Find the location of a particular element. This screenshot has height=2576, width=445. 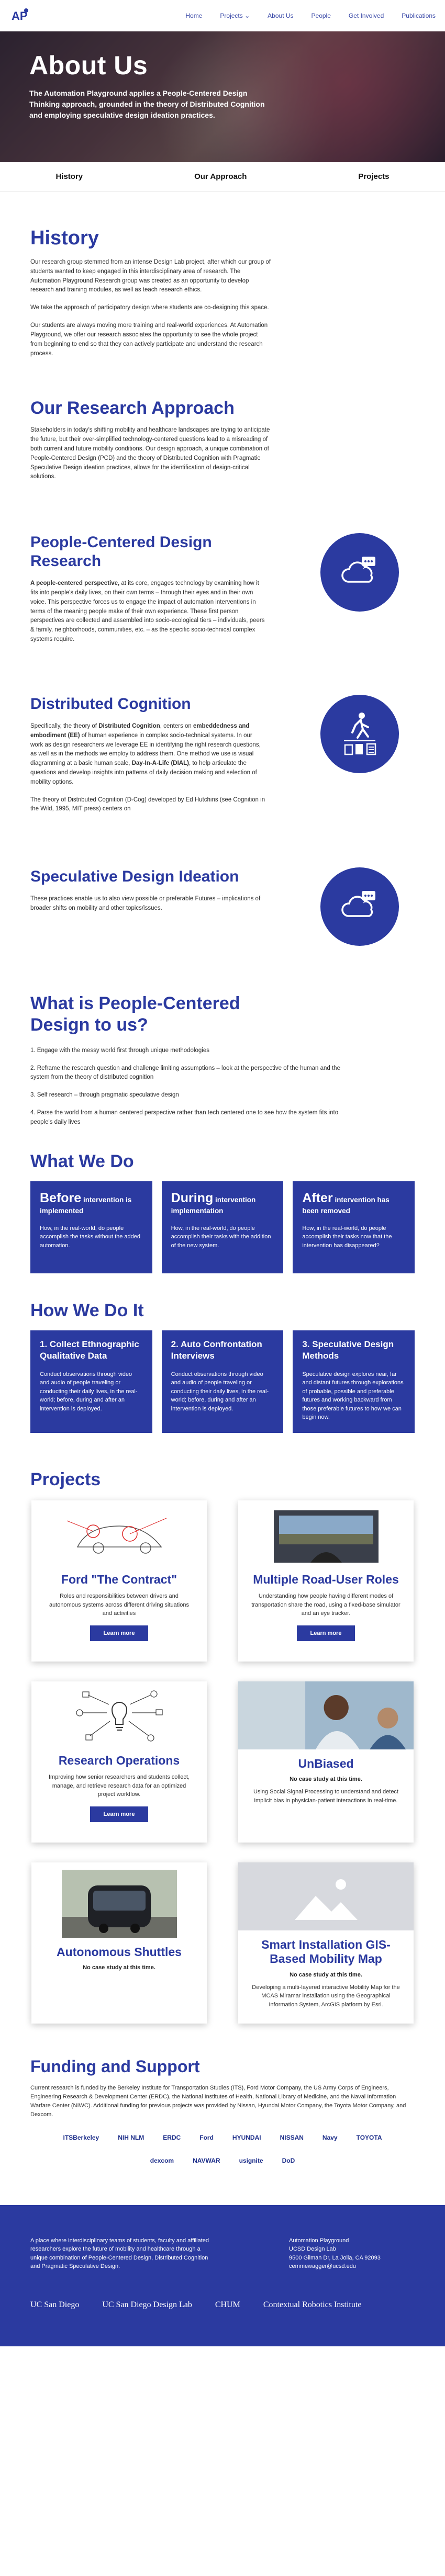

nav-people: People is located at coordinates (322, 16).